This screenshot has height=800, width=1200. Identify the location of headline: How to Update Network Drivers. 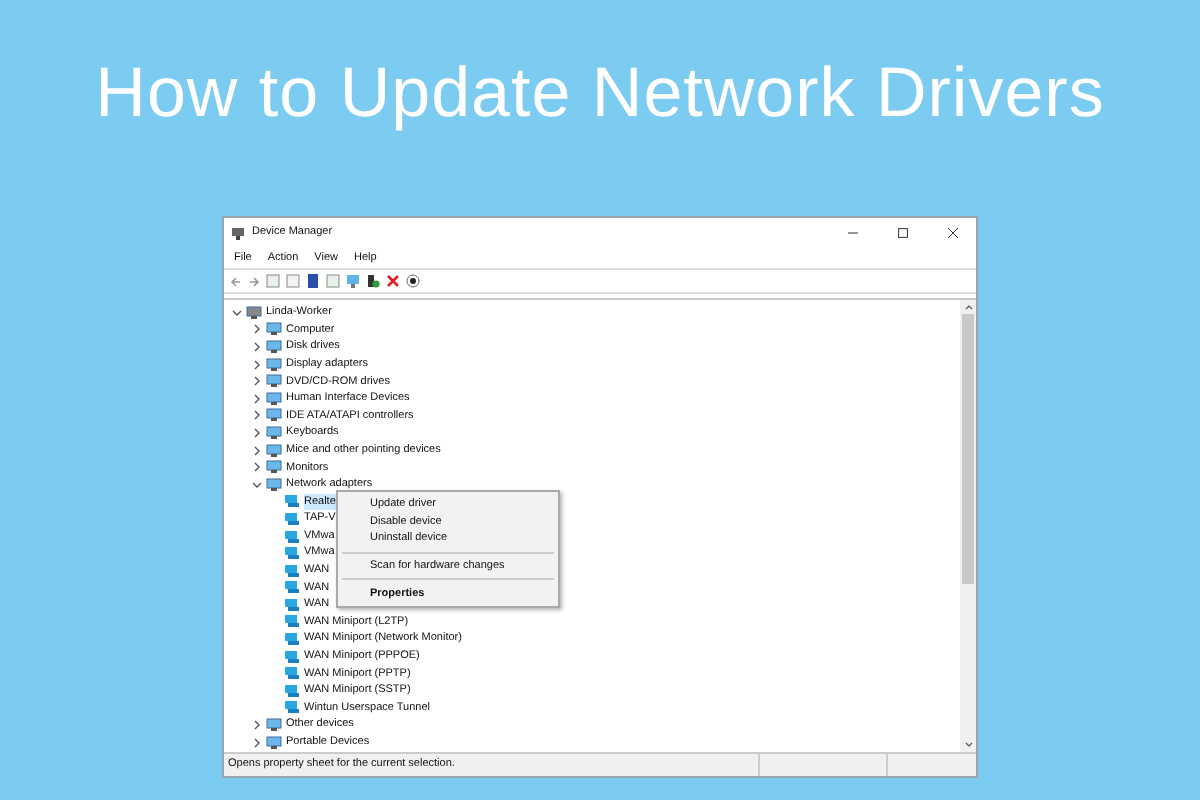
(600, 94).